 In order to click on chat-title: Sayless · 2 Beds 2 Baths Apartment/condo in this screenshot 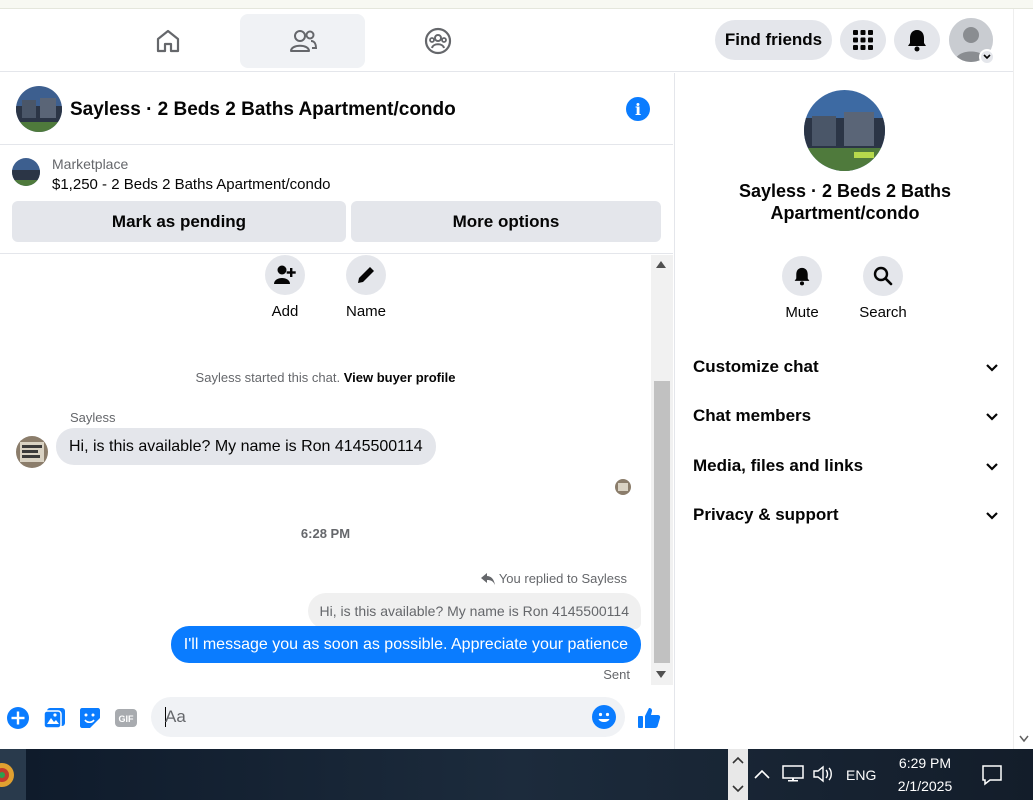, I will do `click(263, 110)`.